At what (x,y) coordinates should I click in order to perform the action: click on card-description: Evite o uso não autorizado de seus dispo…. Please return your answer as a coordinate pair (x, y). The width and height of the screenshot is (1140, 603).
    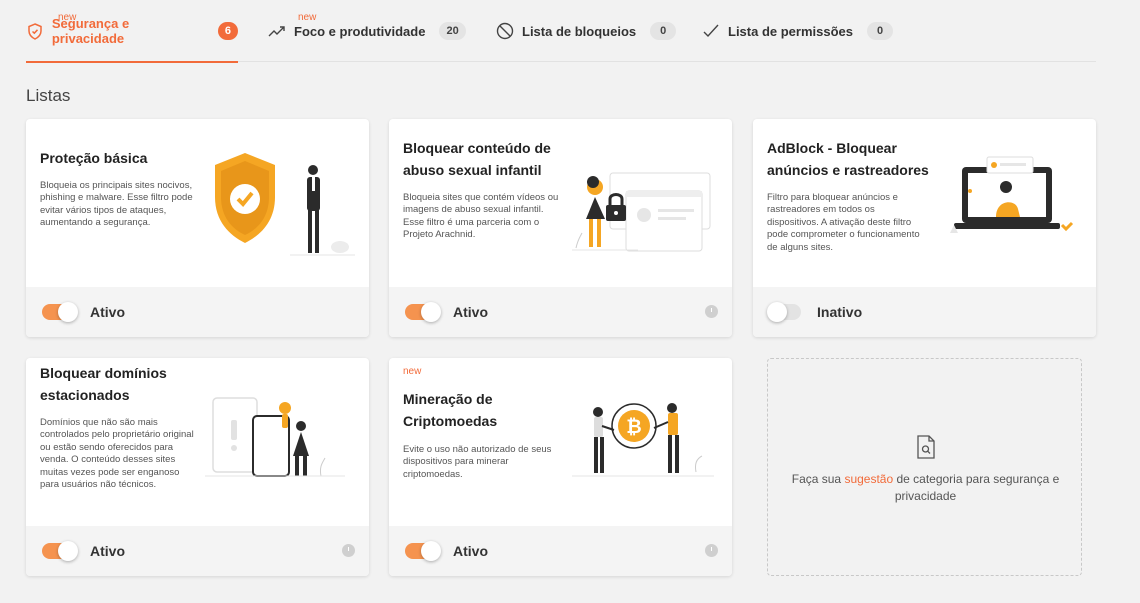
    Looking at the image, I should click on (477, 462).